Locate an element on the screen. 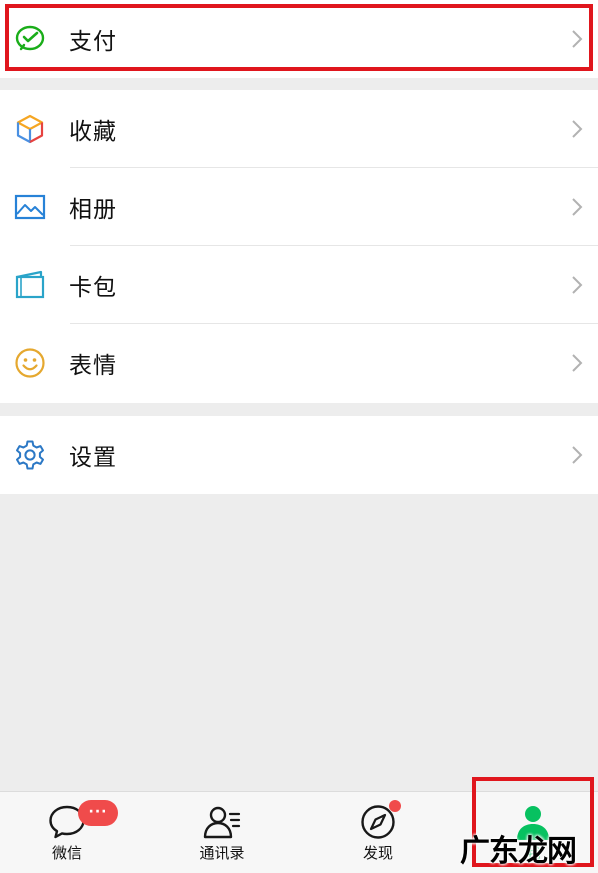 This screenshot has width=598, height=873. favorites-cube-icon is located at coordinates (30, 129).